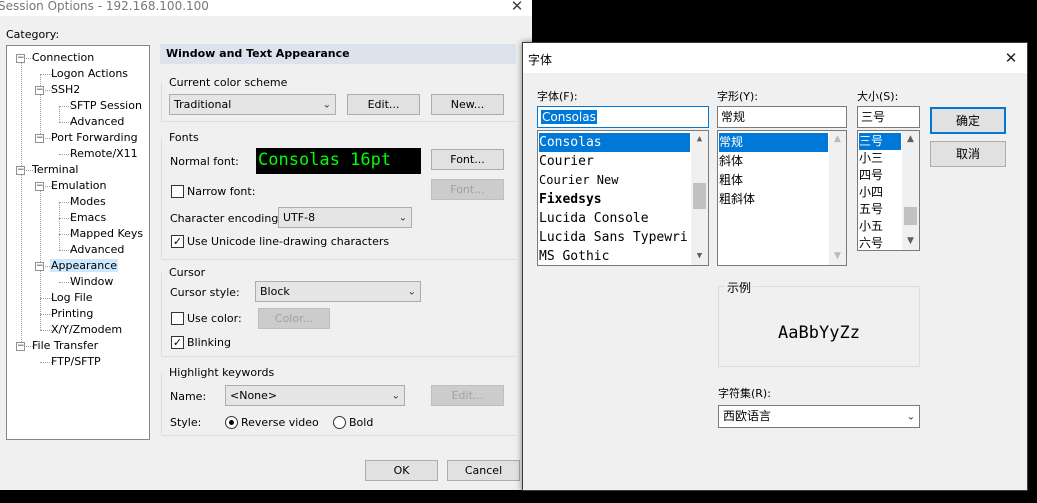 This screenshot has height=503, width=1037. What do you see at coordinates (773, 180) in the screenshot?
I see `list-item: 粗体` at bounding box center [773, 180].